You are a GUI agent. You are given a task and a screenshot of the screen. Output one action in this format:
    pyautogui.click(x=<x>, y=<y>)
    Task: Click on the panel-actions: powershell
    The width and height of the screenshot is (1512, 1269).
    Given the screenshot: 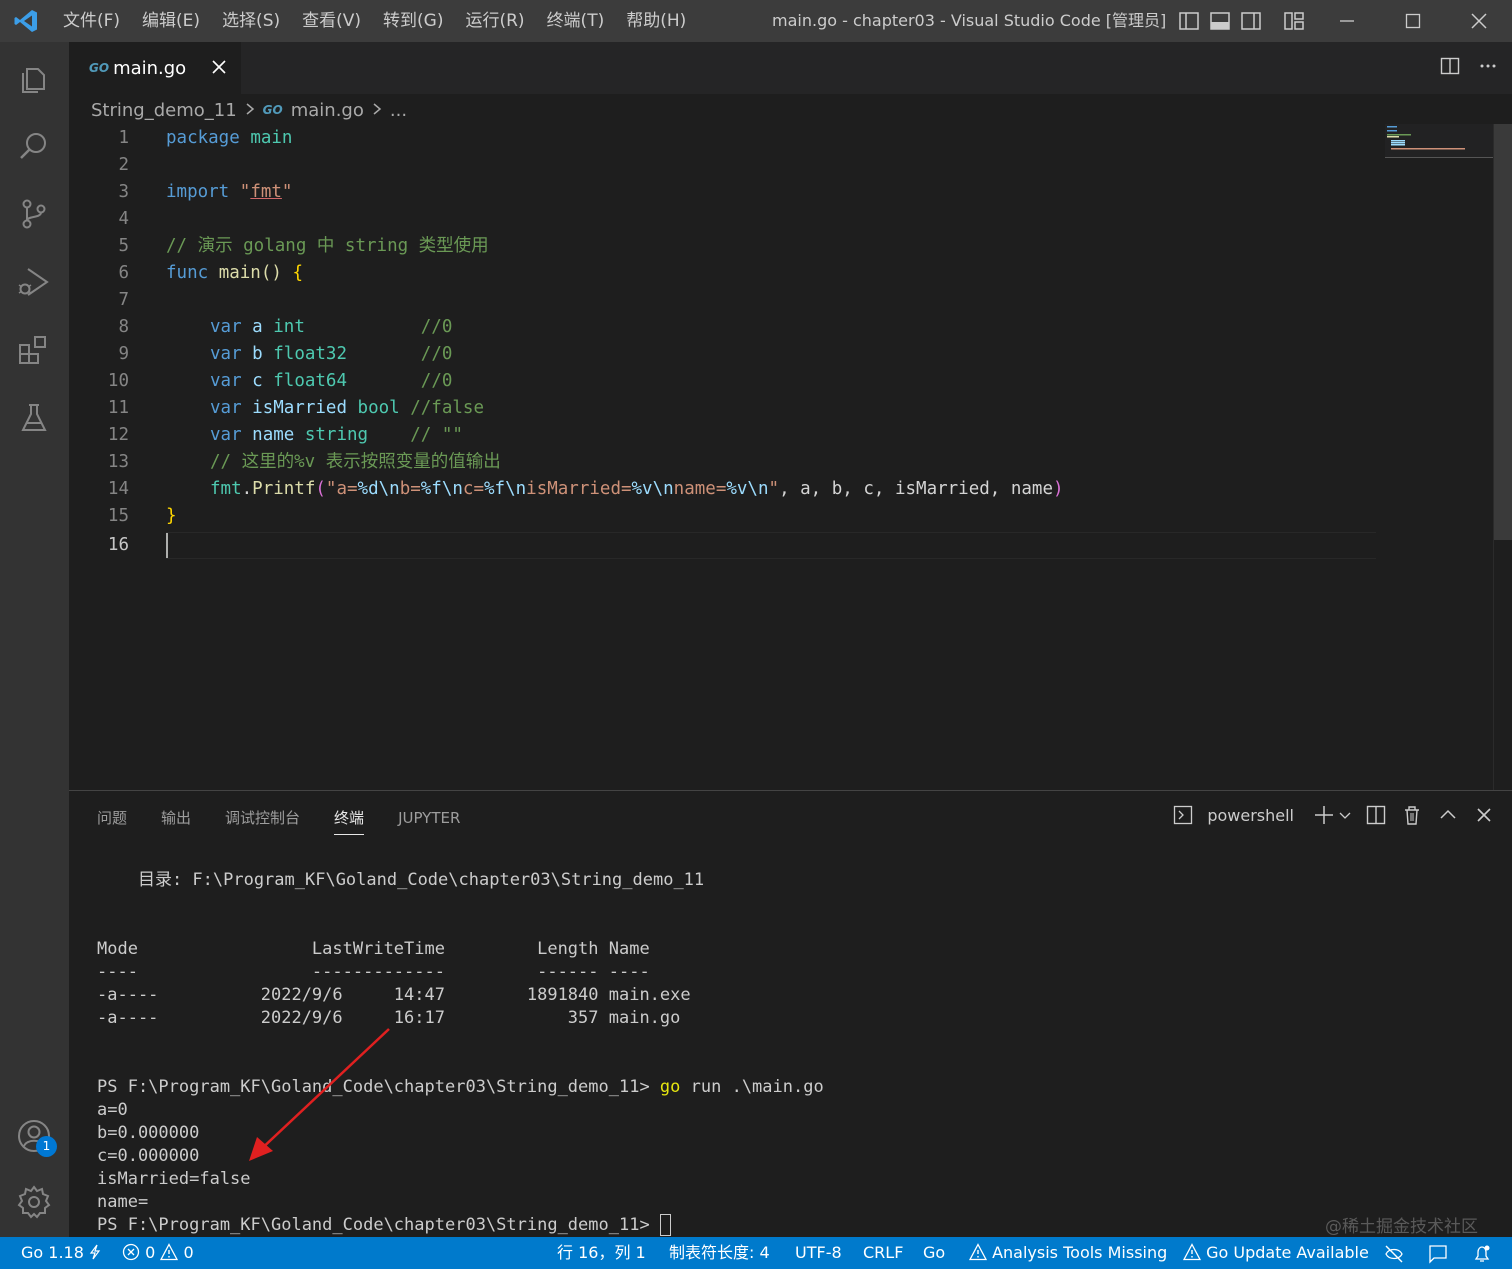 What is the action you would take?
    pyautogui.click(x=1333, y=815)
    